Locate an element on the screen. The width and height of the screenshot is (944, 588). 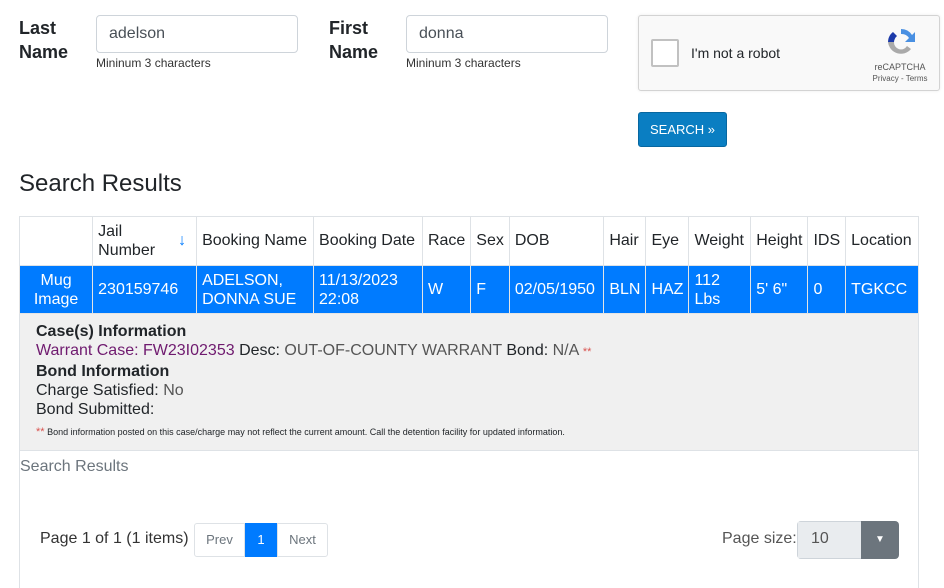
col-eye: Eye is located at coordinates (667, 241).